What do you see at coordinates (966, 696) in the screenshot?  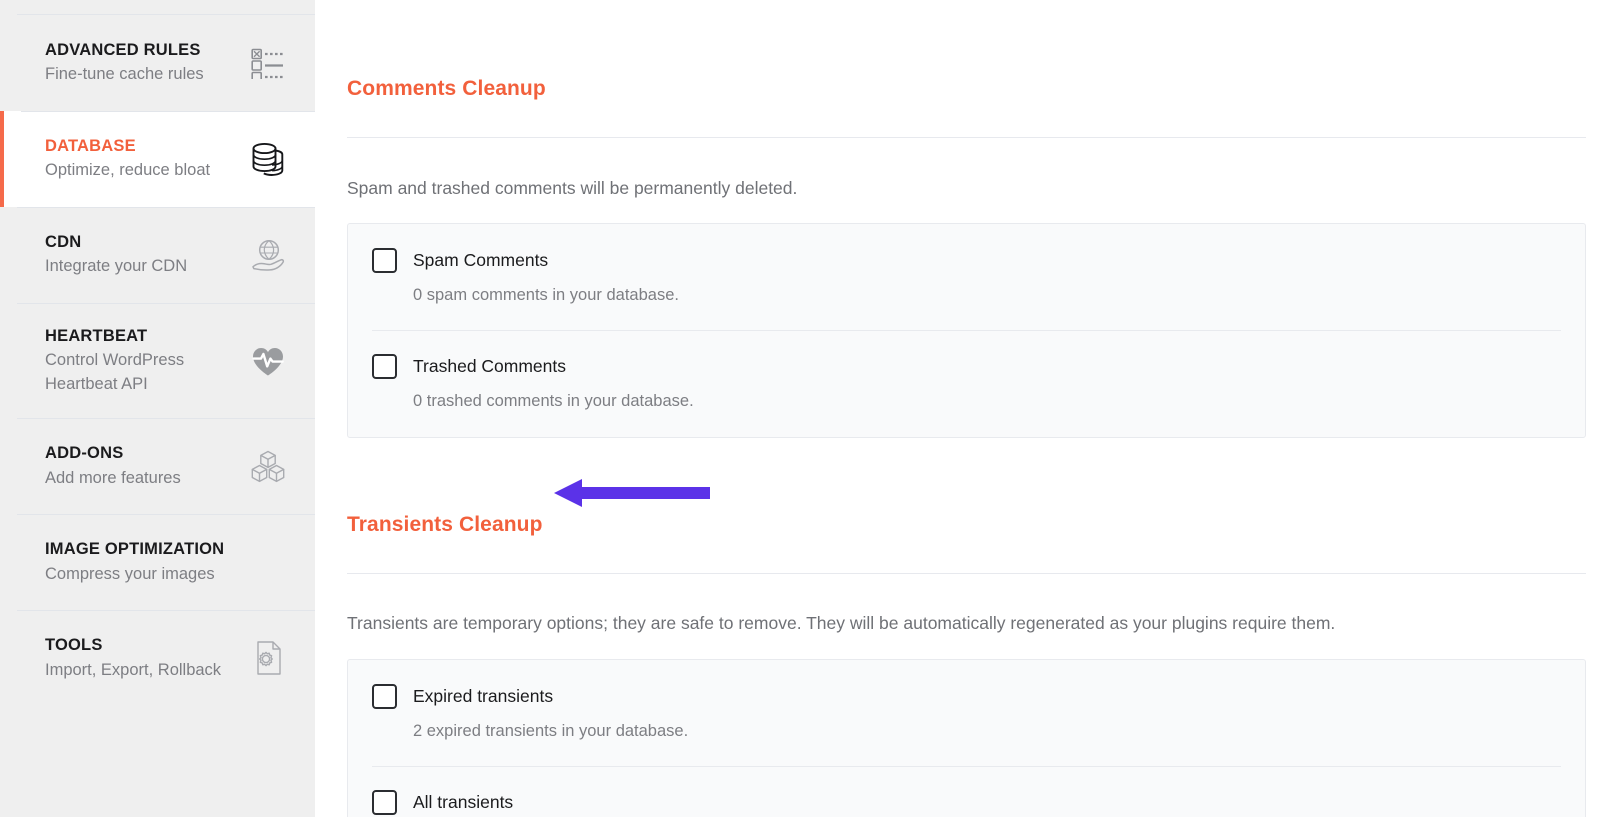 I see `option-row-main: Expired transients` at bounding box center [966, 696].